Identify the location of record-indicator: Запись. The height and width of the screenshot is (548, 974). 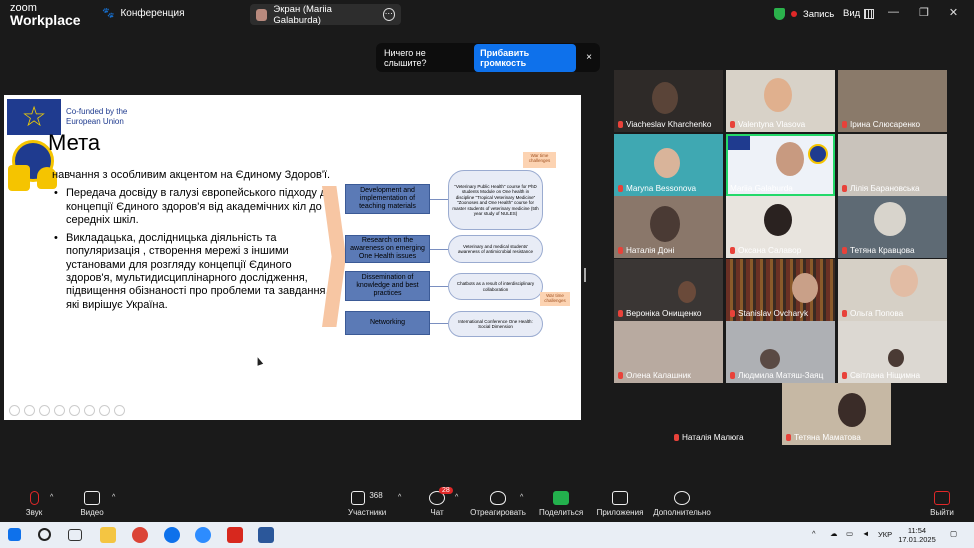
(804, 14).